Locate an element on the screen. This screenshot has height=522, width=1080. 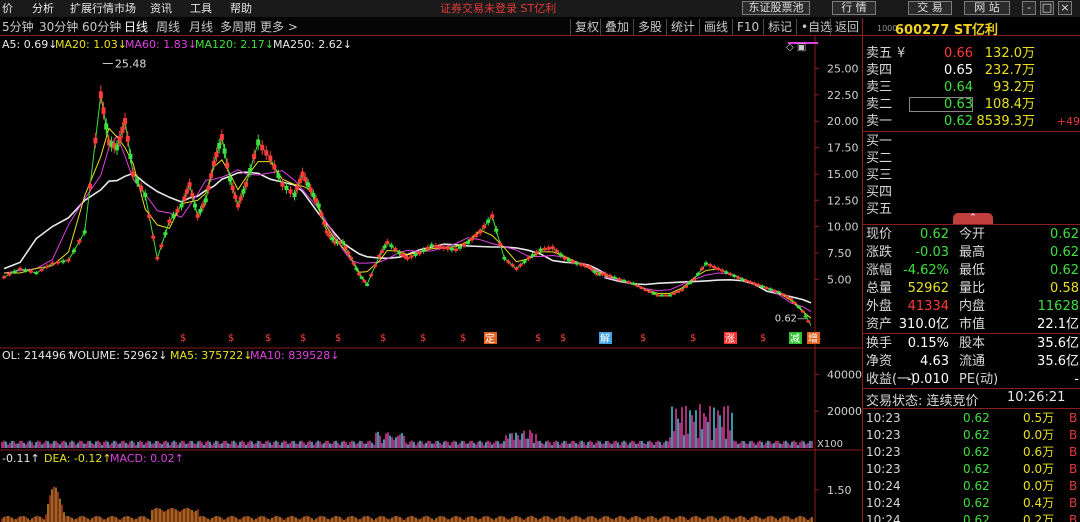
menu-item-help: 帮助 is located at coordinates (241, 8).